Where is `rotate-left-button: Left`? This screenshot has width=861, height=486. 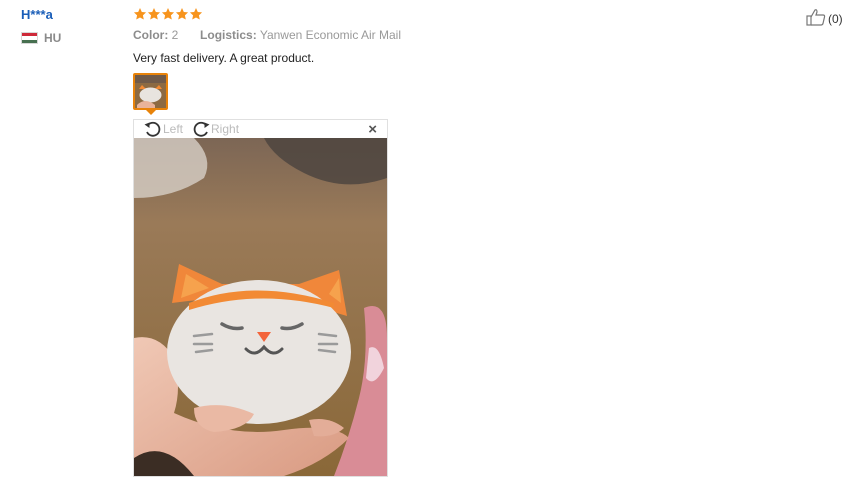 rotate-left-button: Left is located at coordinates (163, 129).